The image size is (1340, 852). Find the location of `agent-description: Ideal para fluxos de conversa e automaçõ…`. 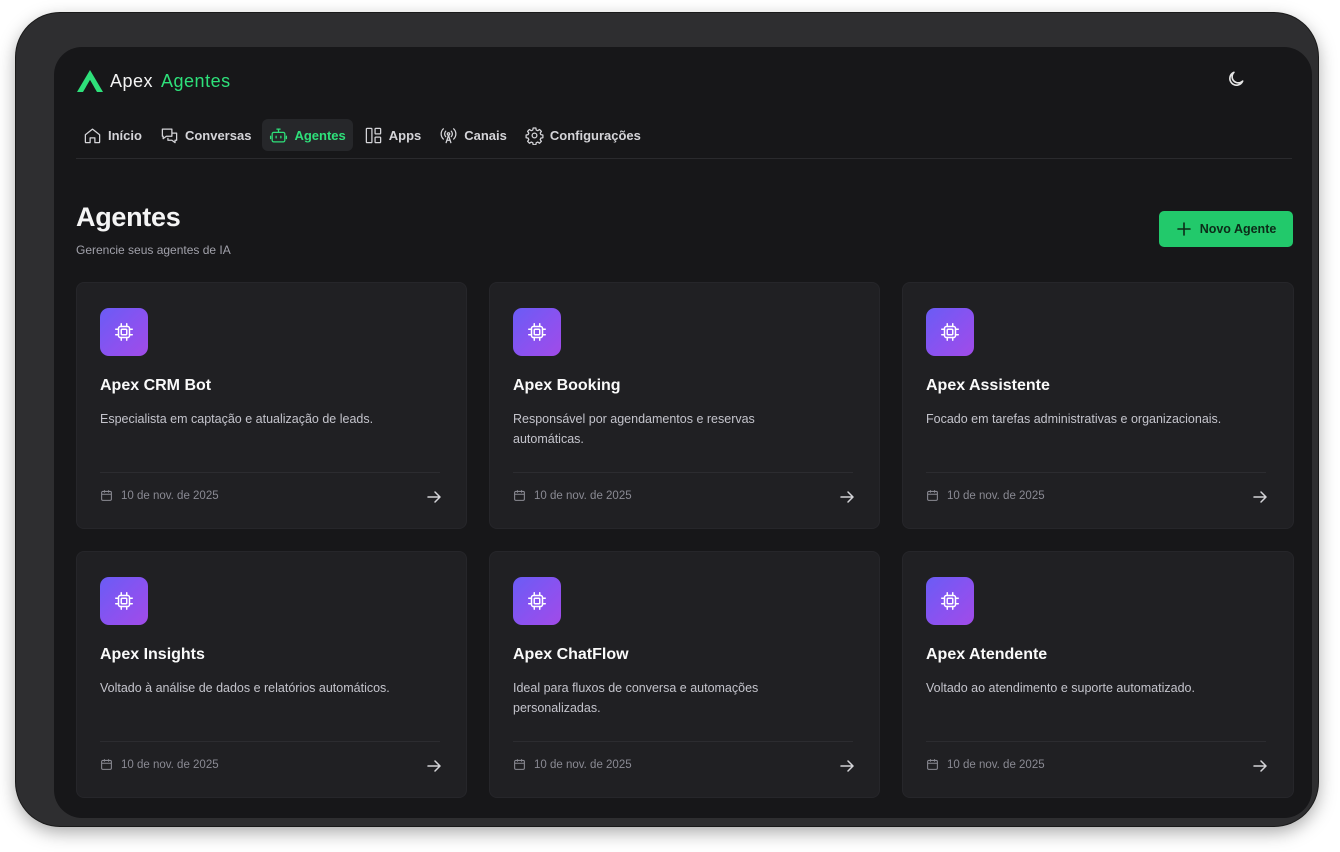

agent-description: Ideal para fluxos de conversa e automaçõ… is located at coordinates (636, 698).